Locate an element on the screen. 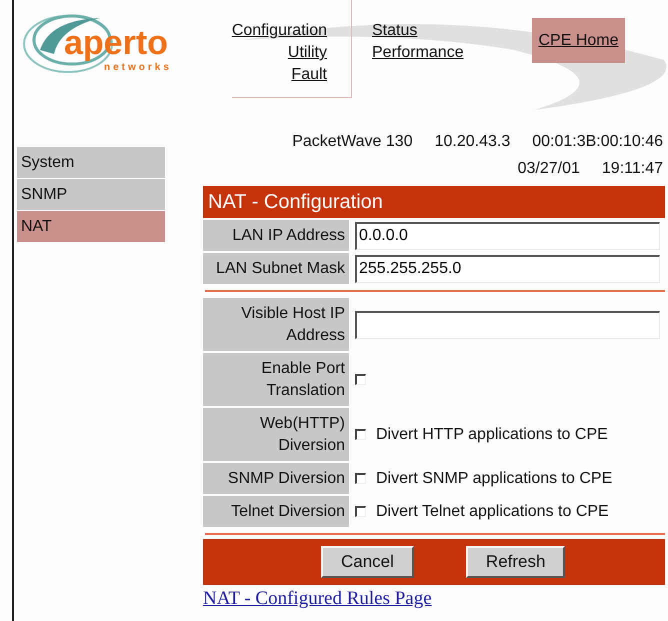 Image resolution: width=668 pixels, height=621 pixels. field-label: Telnet Diversion is located at coordinates (276, 511).